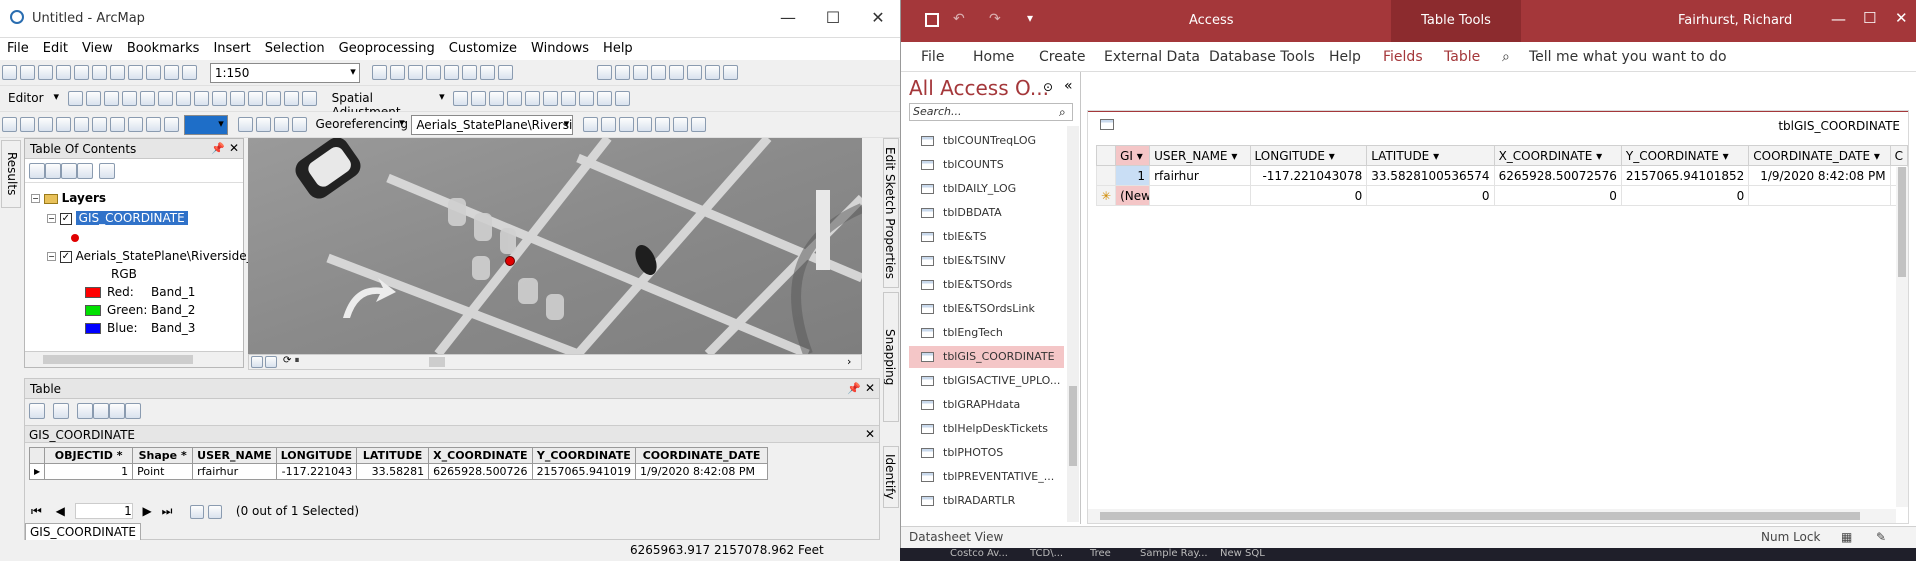 The height and width of the screenshot is (561, 1916). What do you see at coordinates (93, 98) in the screenshot?
I see `edit-annotation-icon` at bounding box center [93, 98].